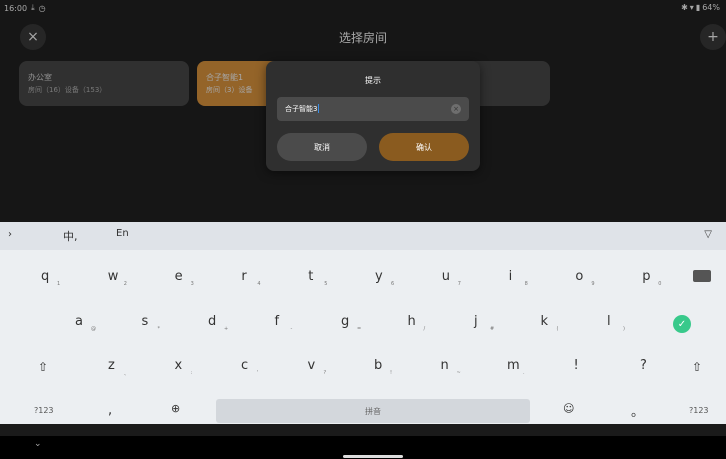  Describe the element at coordinates (484, 323) in the screenshot. I see `key-j: j #` at that location.